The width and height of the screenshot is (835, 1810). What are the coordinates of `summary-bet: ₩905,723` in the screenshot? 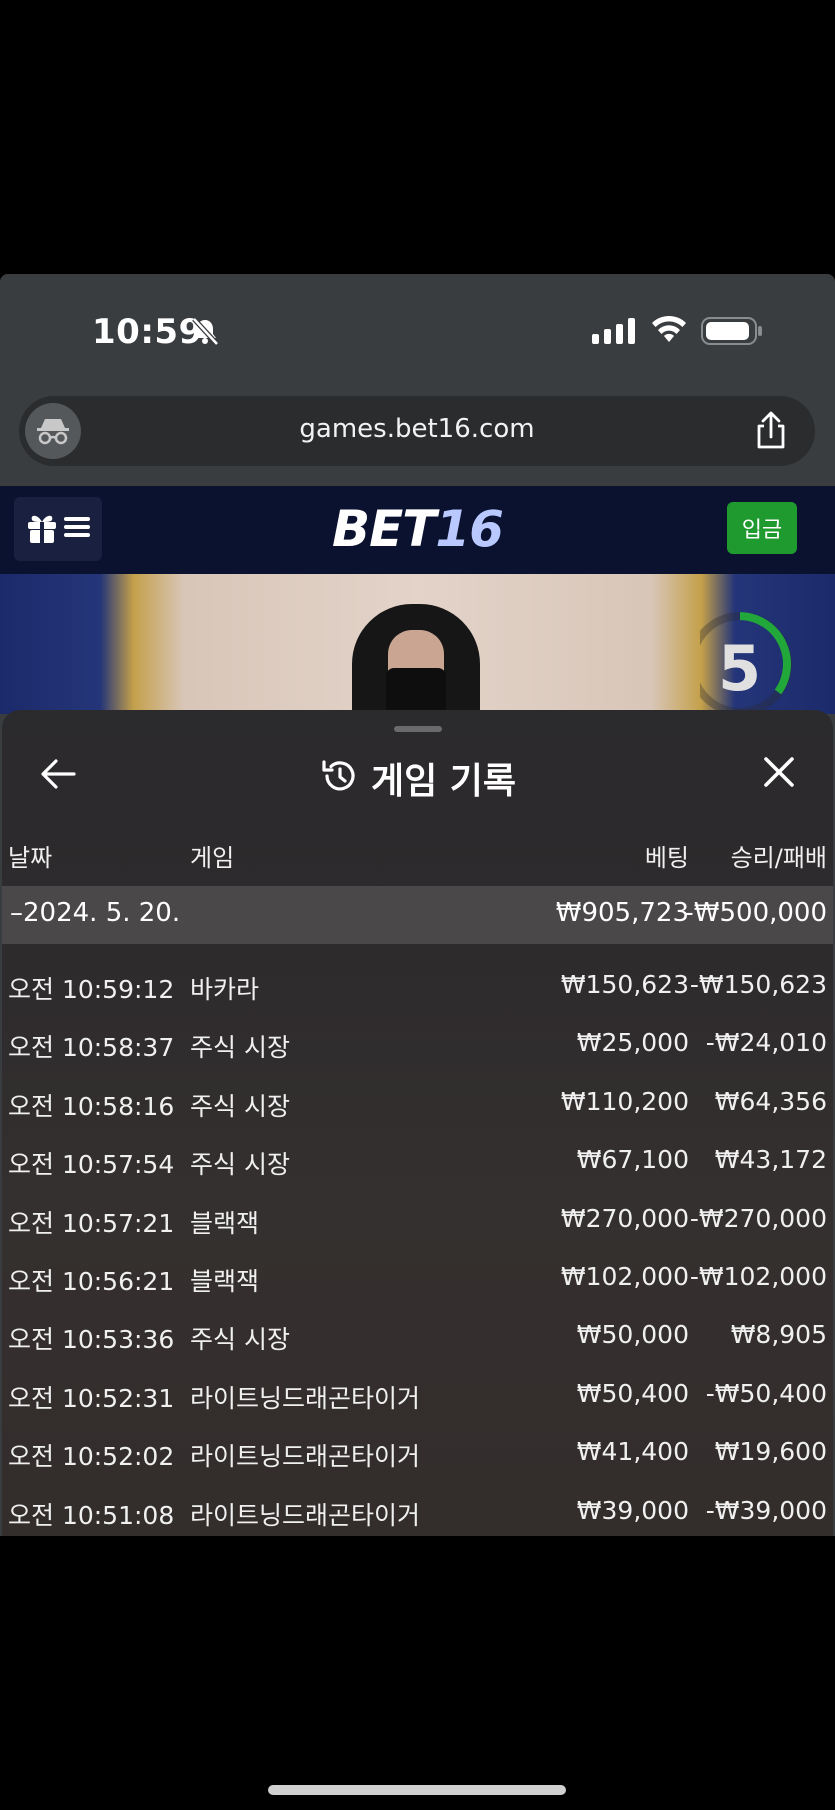 It's located at (622, 913).